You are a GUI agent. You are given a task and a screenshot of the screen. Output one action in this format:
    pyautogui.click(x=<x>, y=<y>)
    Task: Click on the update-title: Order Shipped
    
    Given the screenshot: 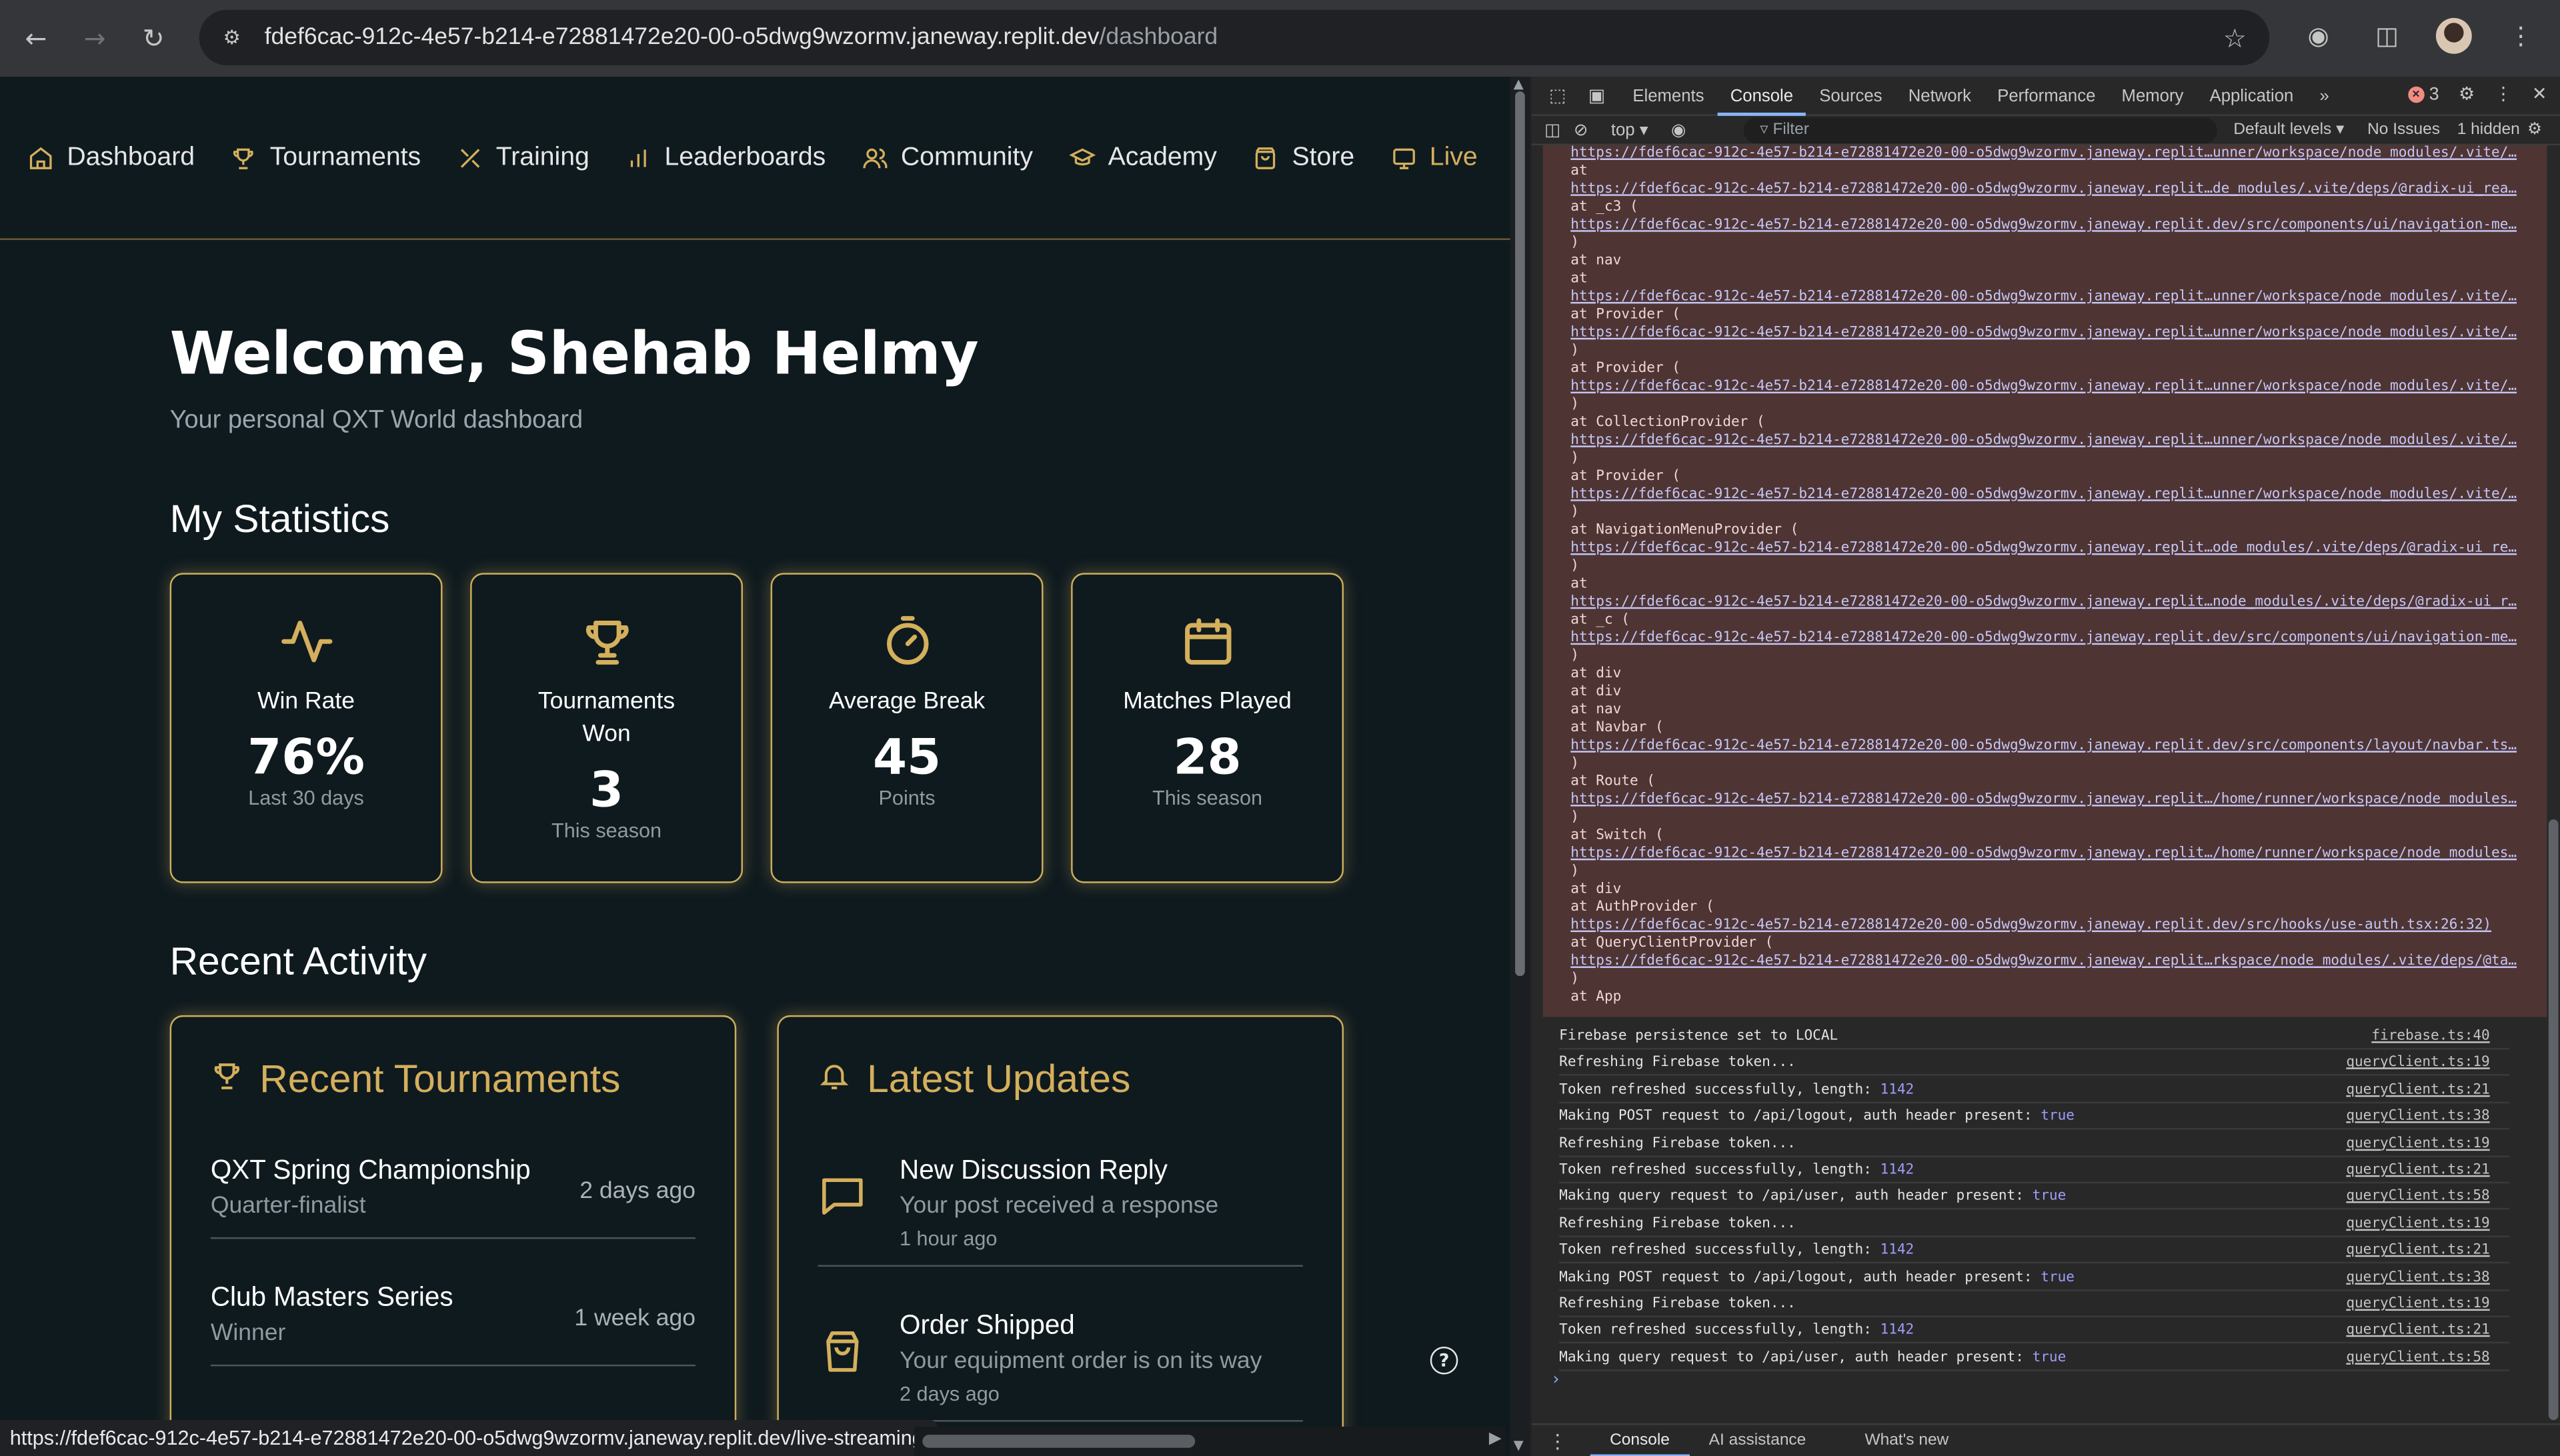 What is the action you would take?
    pyautogui.click(x=987, y=1326)
    